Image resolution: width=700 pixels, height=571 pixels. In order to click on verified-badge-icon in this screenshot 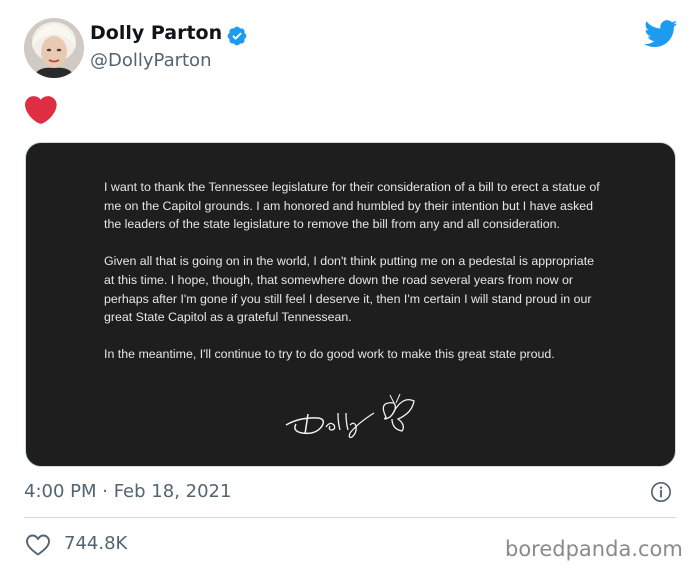, I will do `click(237, 36)`.